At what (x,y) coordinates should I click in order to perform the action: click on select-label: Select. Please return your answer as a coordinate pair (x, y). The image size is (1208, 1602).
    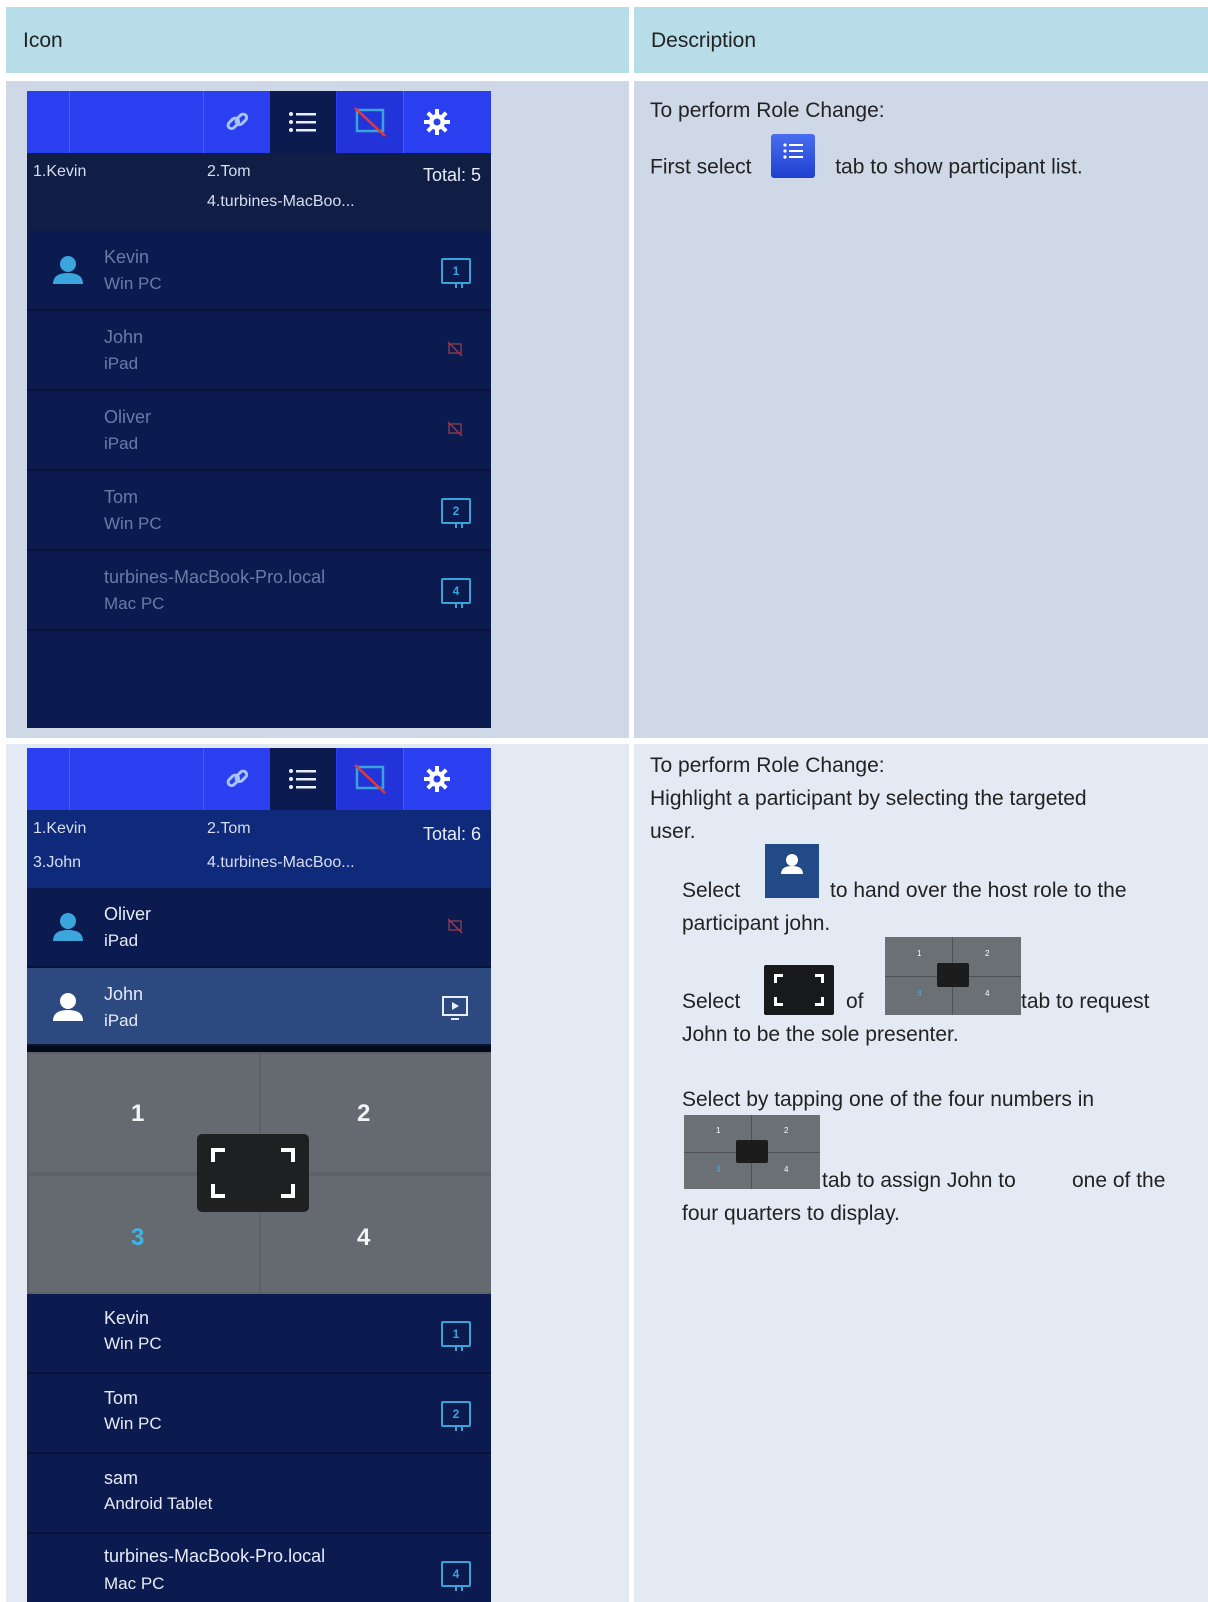
    Looking at the image, I should click on (711, 890).